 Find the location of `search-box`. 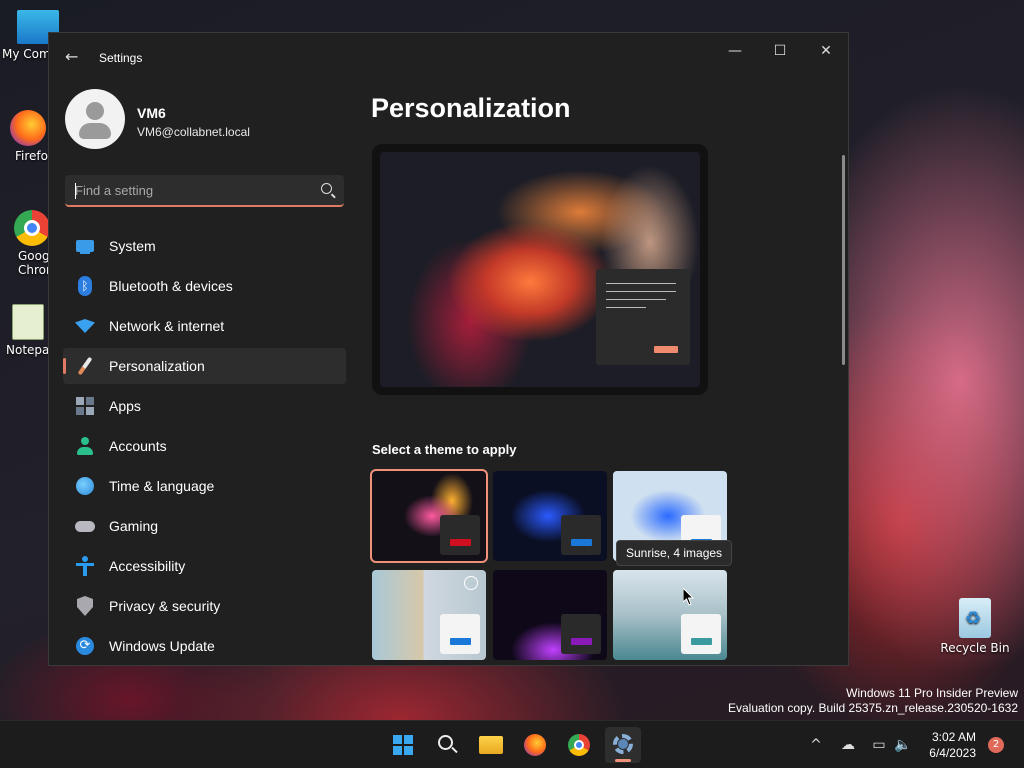

search-box is located at coordinates (204, 191).